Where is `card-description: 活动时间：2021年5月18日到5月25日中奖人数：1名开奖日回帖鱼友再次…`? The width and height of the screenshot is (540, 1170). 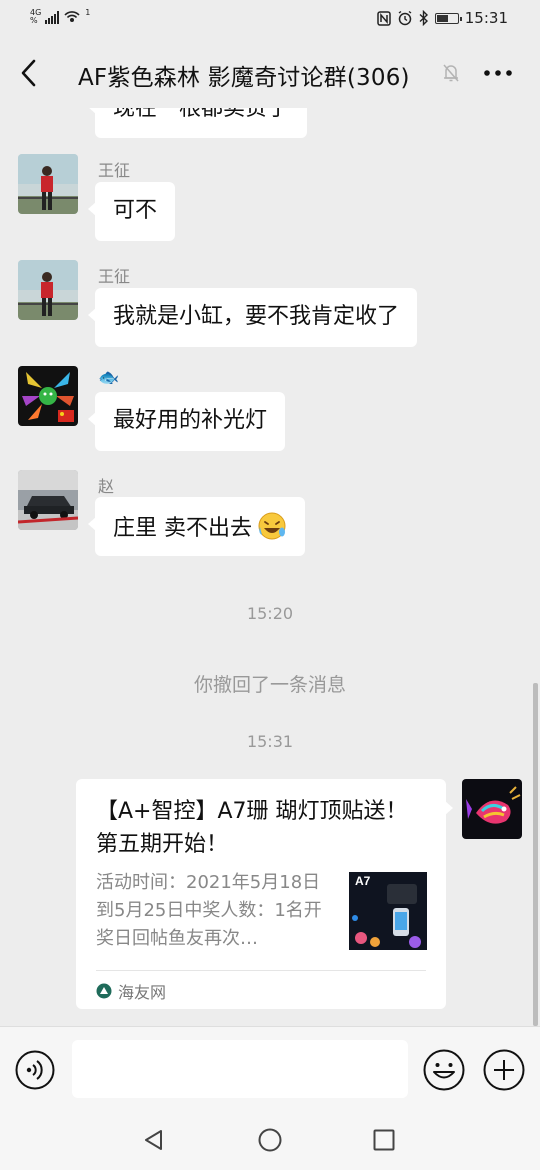
card-description: 活动时间：2021年5月18日到5月25日中奖人数：1名开奖日回帖鱼友再次… is located at coordinates (209, 910).